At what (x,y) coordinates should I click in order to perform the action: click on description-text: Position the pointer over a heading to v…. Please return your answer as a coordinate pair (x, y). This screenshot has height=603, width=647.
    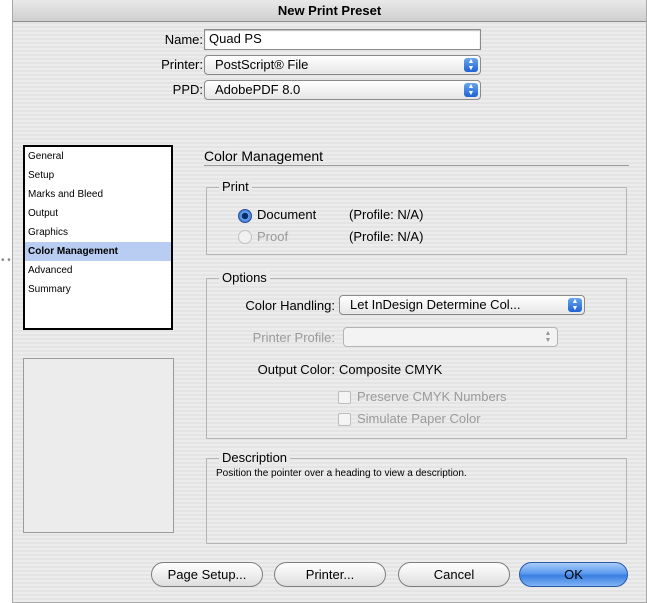
    Looking at the image, I should click on (341, 473).